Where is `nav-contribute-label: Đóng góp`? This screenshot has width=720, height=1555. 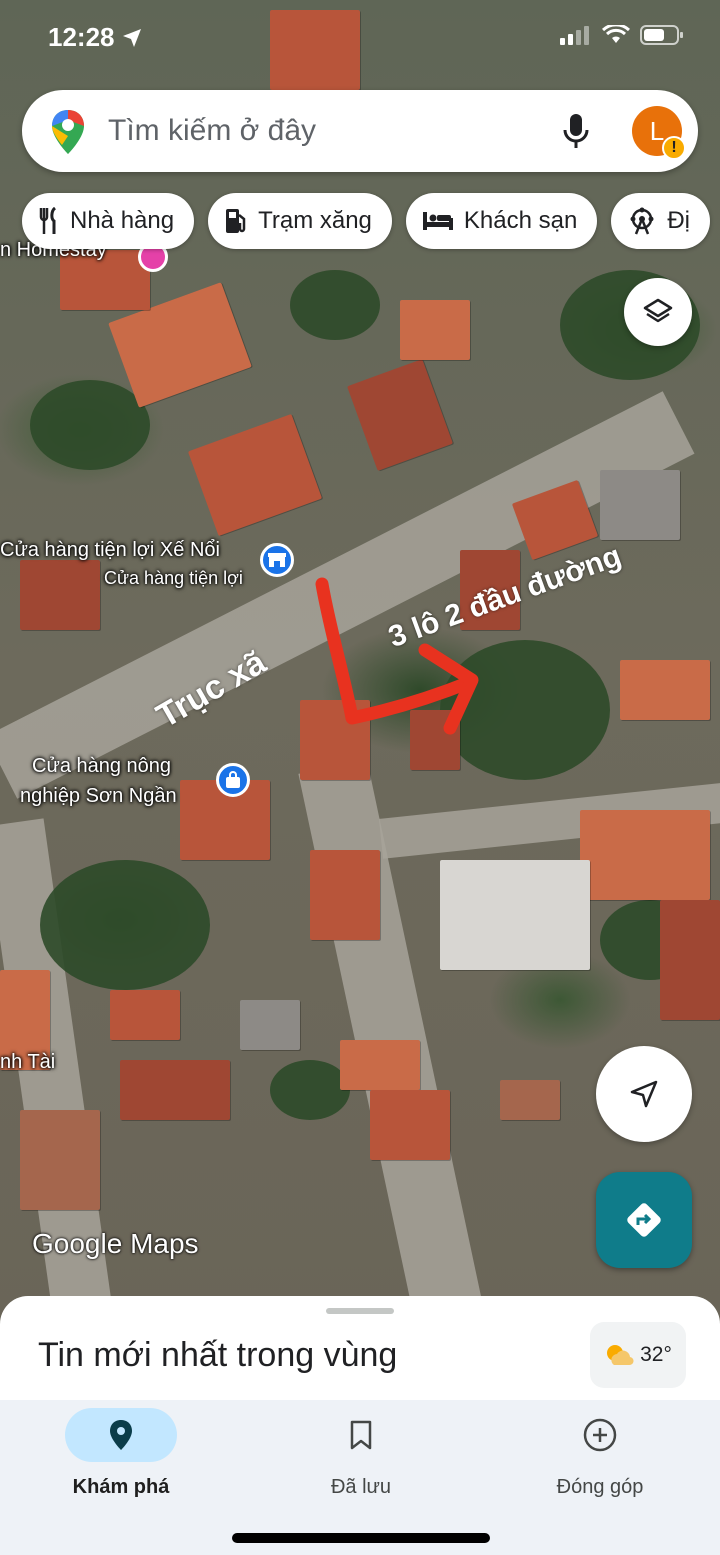
nav-contribute-label: Đóng góp is located at coordinates (600, 1487).